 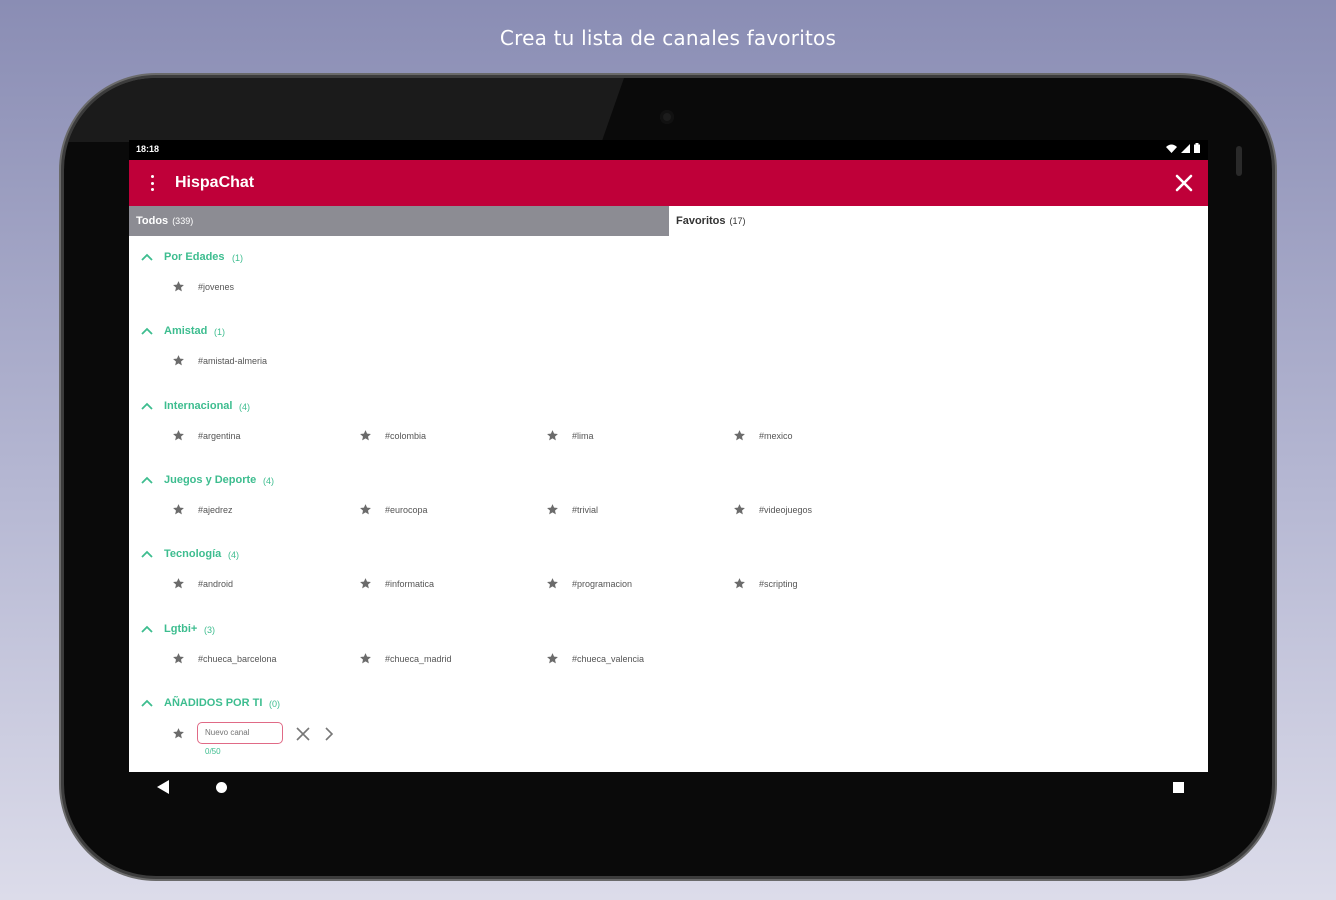 I want to click on tab-favoritos-label: Favoritos (17), so click(x=711, y=221).